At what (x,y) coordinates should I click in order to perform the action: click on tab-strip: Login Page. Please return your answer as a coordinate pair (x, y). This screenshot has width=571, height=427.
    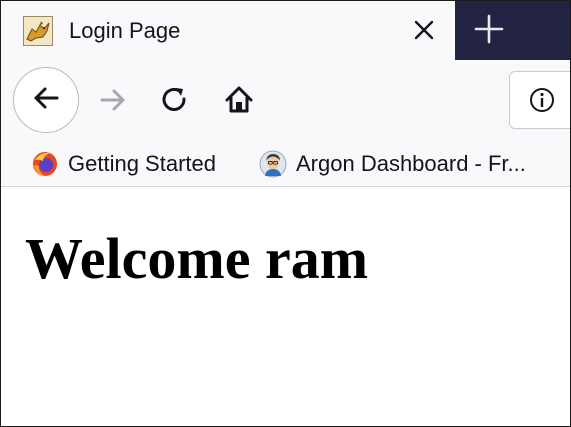
    Looking at the image, I should click on (285, 30).